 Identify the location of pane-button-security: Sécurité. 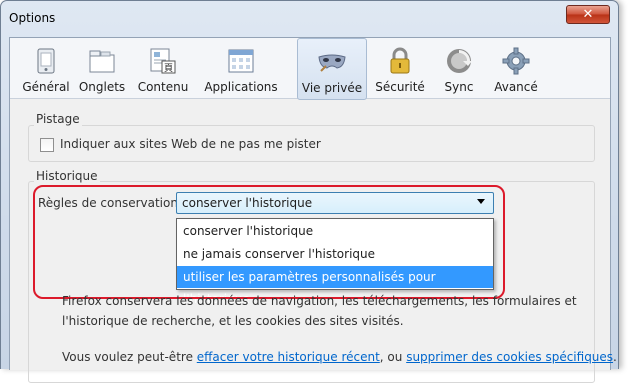
(400, 68).